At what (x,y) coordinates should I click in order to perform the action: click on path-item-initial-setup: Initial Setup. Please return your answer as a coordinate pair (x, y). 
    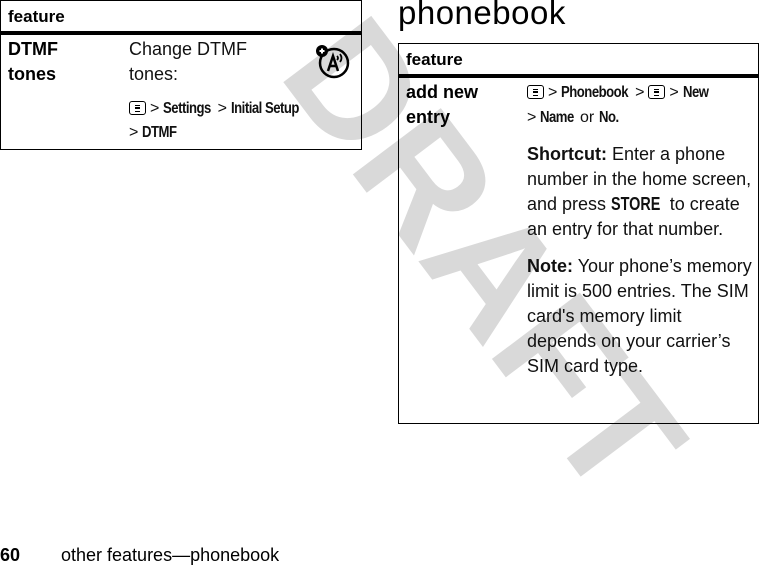
    Looking at the image, I should click on (265, 108).